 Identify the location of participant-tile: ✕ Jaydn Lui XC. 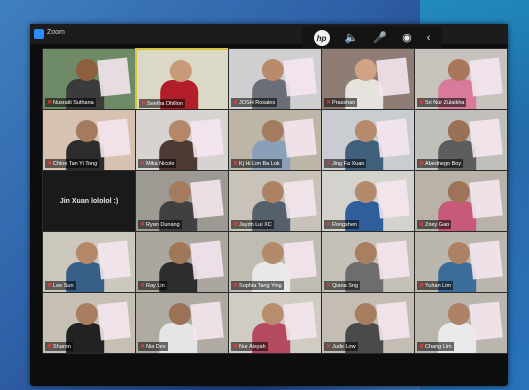
(275, 201).